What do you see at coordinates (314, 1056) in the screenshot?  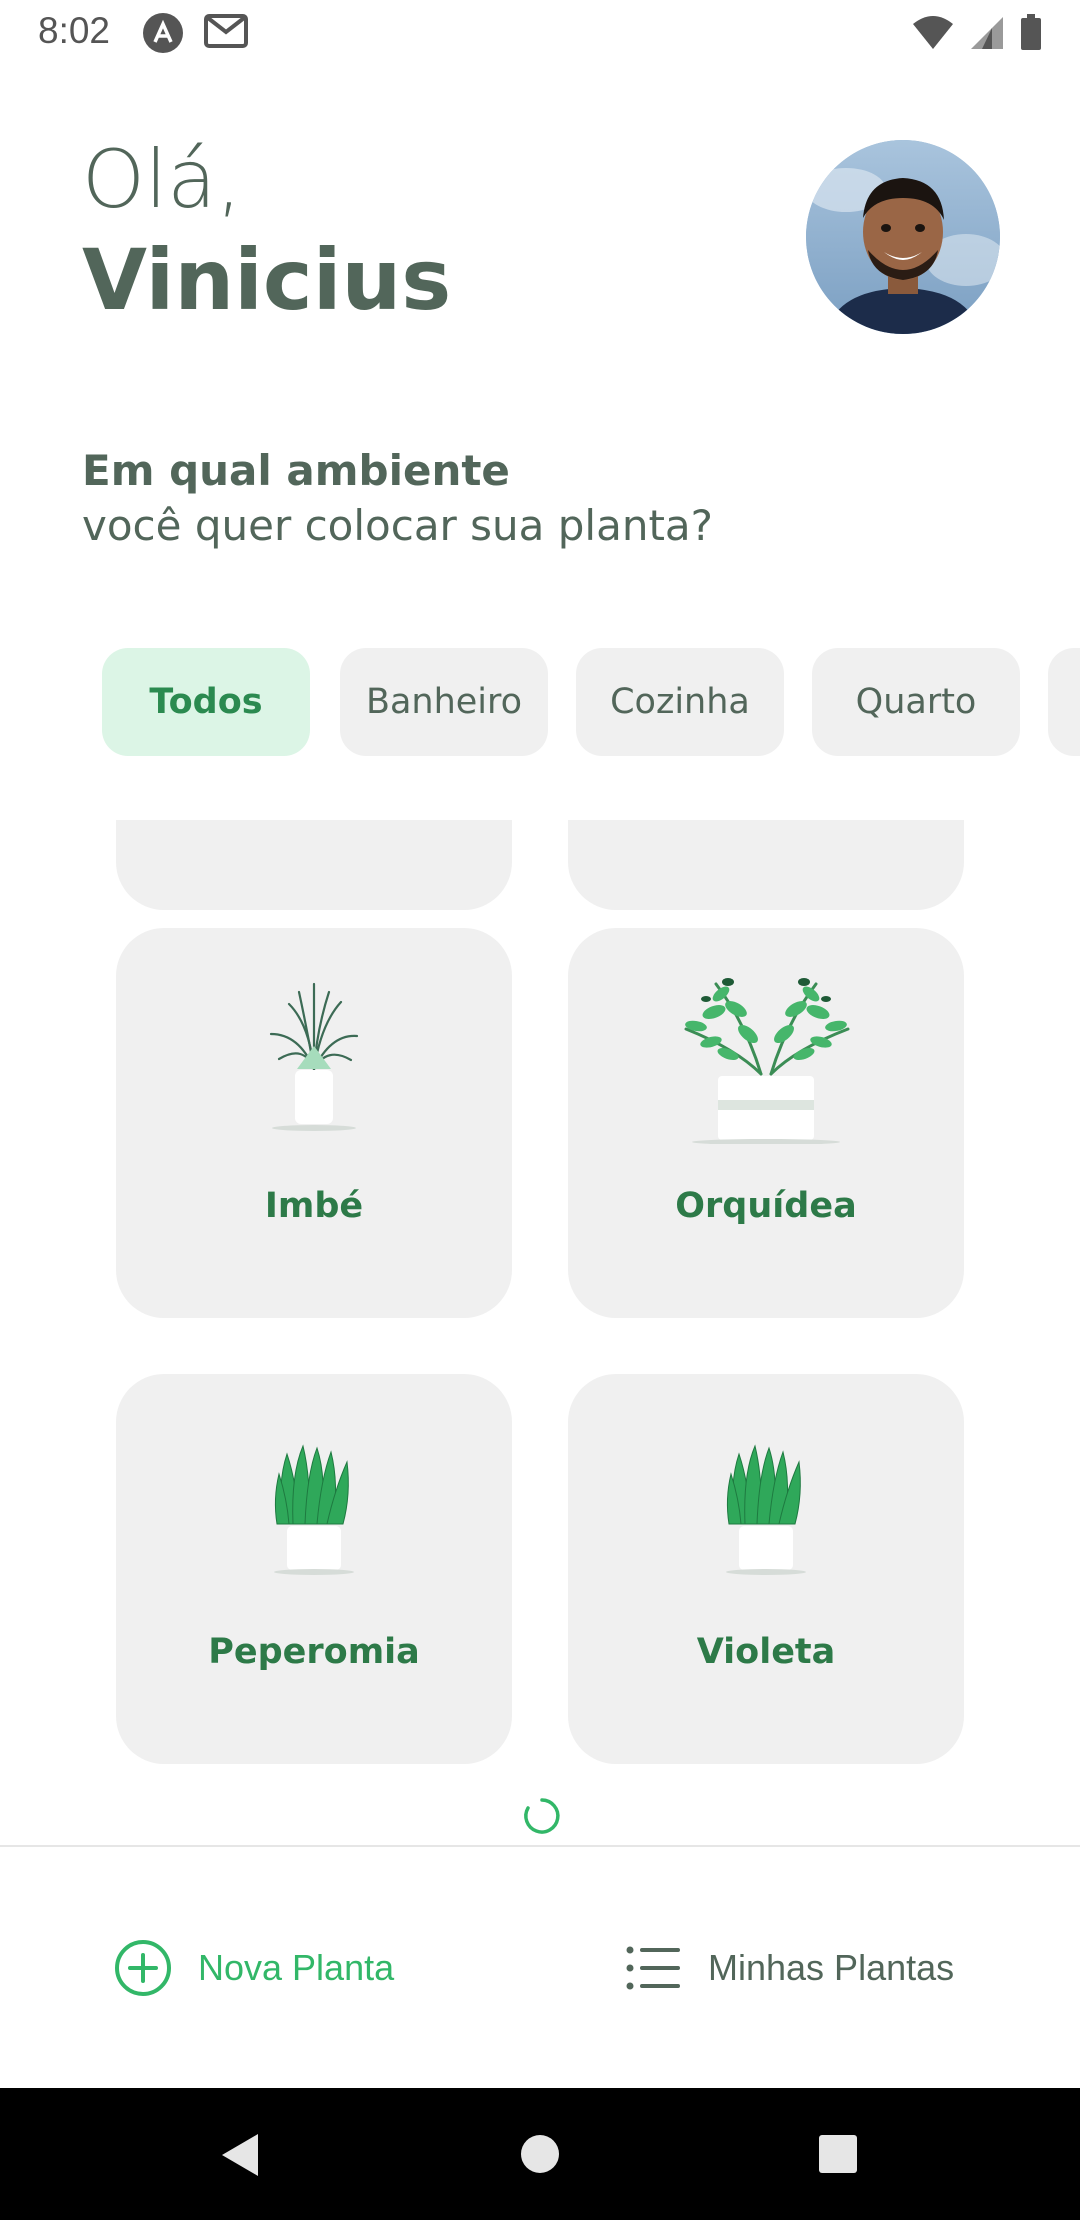 I see `imbe-plant-icon` at bounding box center [314, 1056].